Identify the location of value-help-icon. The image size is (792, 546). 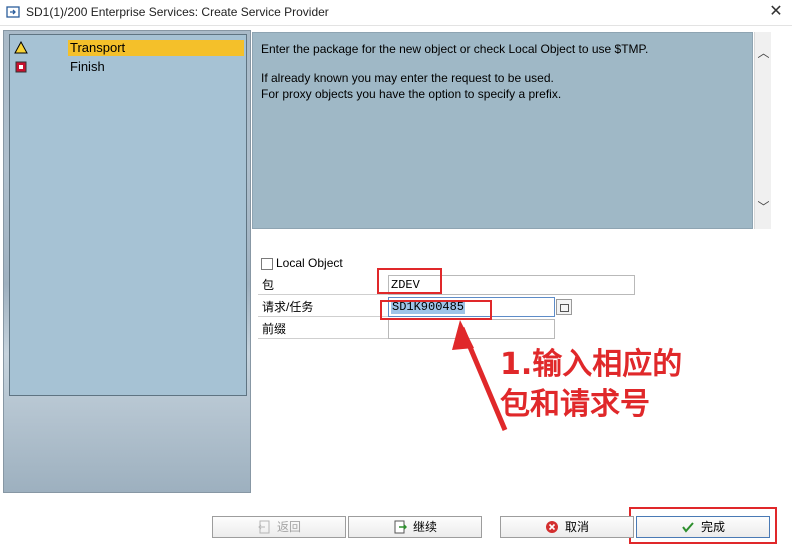
(564, 307).